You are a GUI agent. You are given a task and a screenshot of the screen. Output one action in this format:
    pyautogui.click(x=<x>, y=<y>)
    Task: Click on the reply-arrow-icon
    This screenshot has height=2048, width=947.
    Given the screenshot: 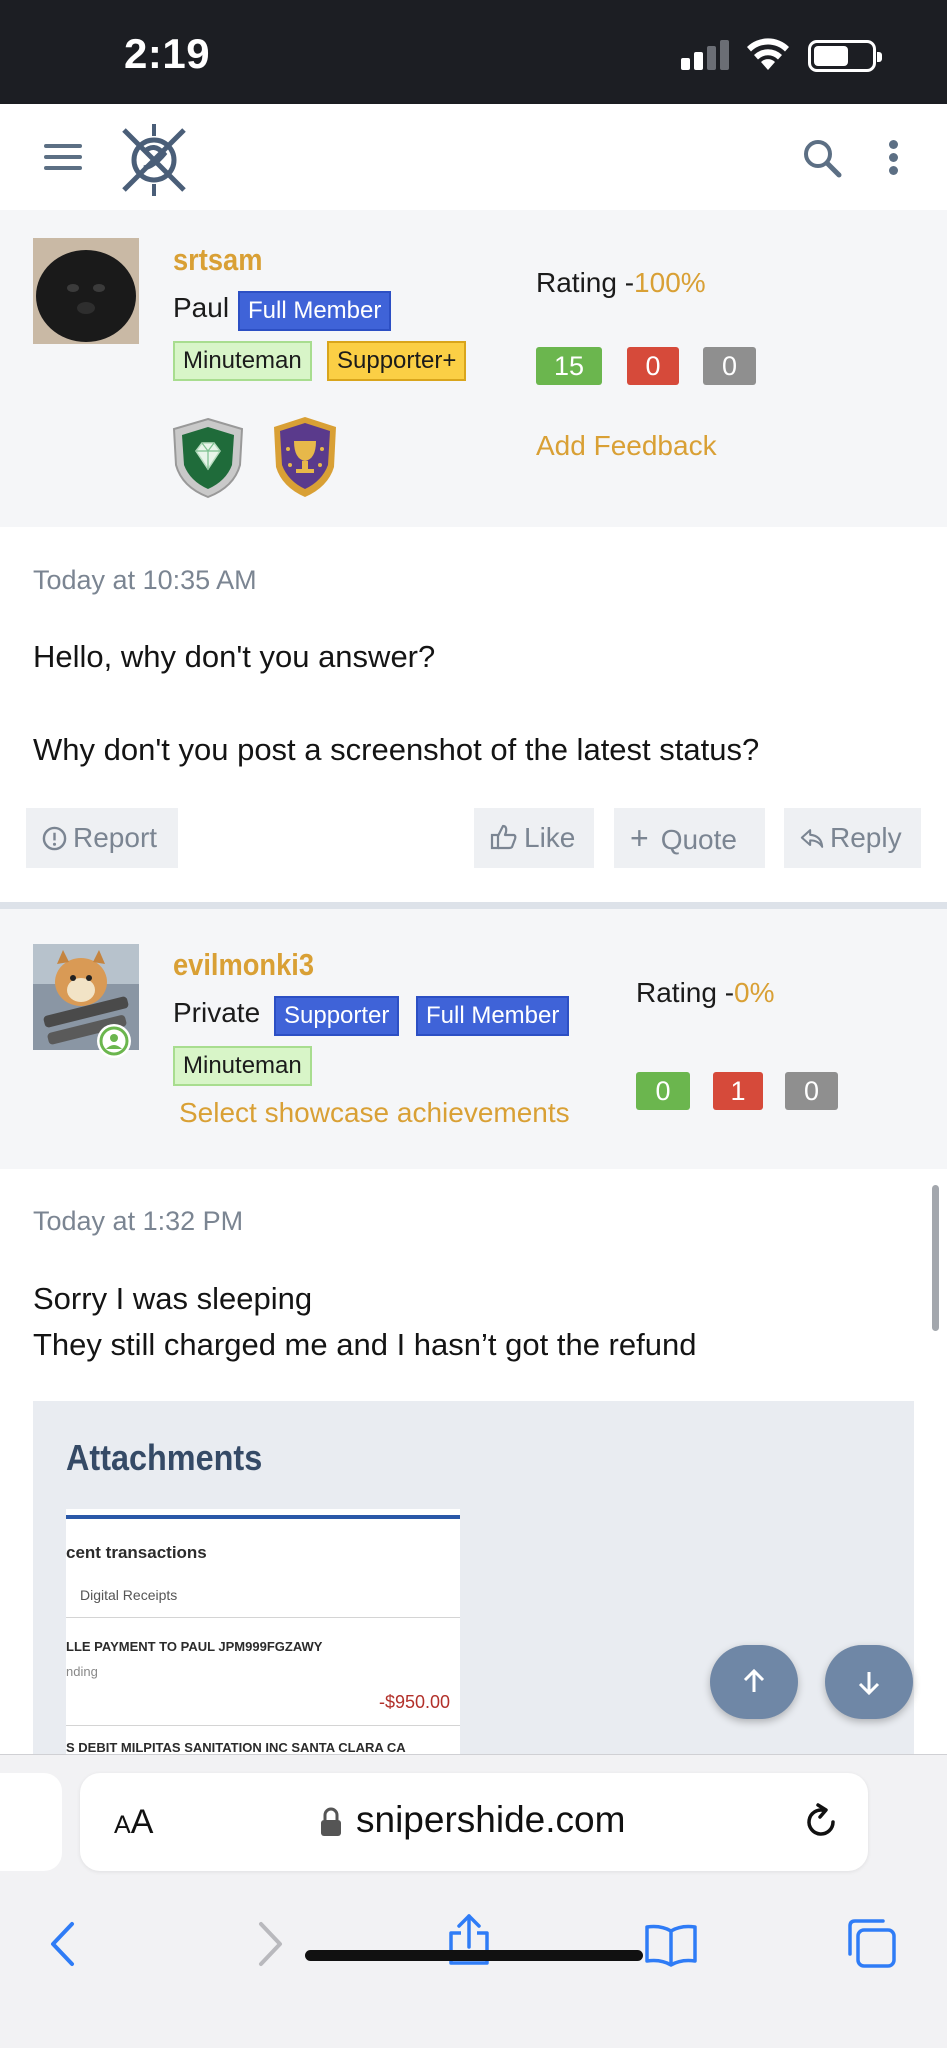 What is the action you would take?
    pyautogui.click(x=812, y=838)
    